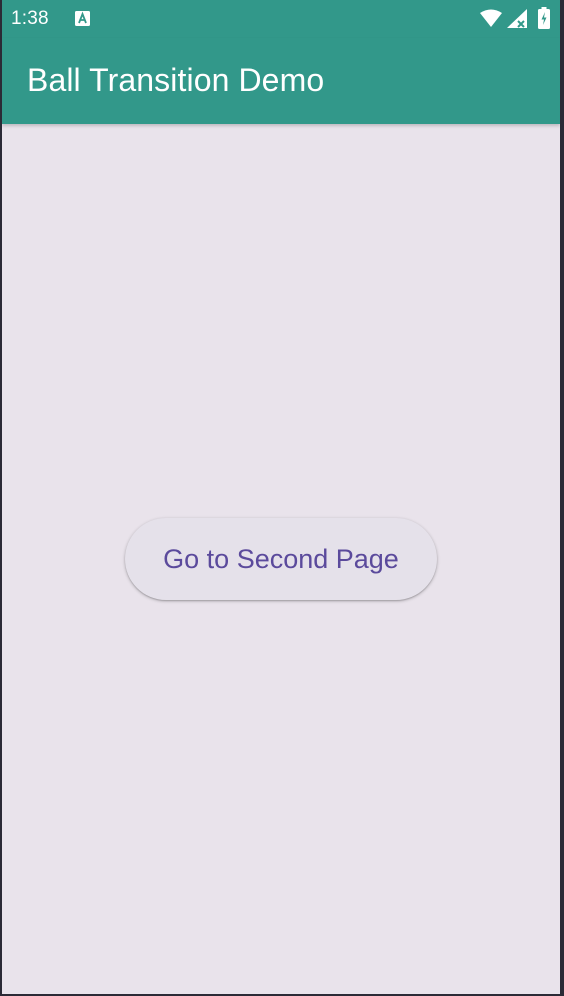 The height and width of the screenshot is (996, 564). I want to click on go-to-second-page-button: Go to Second Page, so click(281, 559).